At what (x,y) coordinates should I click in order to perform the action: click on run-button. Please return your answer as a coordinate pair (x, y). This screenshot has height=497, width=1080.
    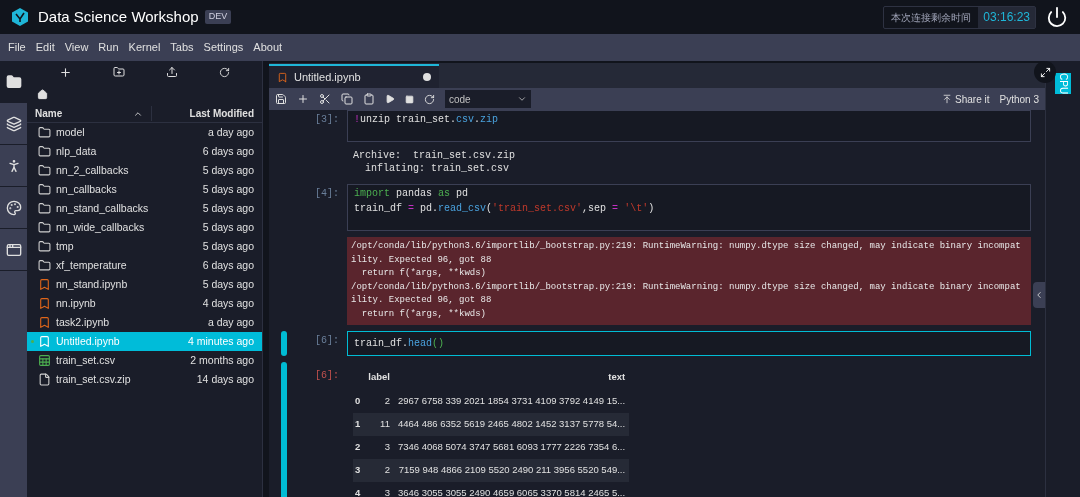
    Looking at the image, I should click on (390, 99).